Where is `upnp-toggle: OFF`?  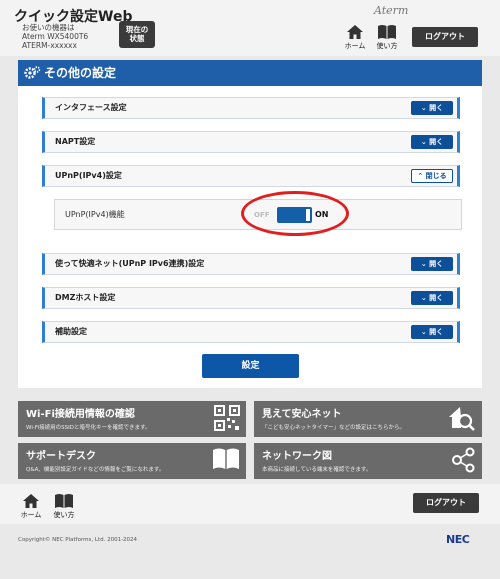 upnp-toggle: OFF is located at coordinates (283, 215).